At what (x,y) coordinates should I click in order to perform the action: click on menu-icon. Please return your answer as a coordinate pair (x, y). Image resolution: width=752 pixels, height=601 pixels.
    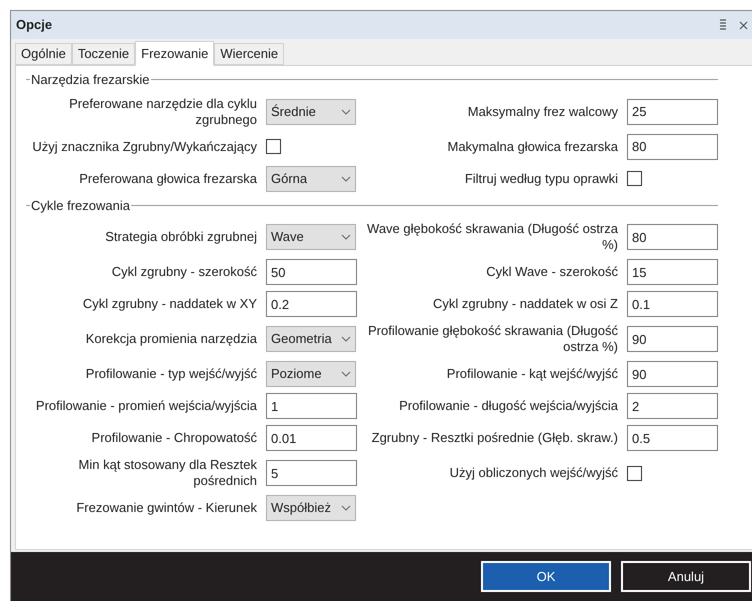
    Looking at the image, I should click on (723, 25).